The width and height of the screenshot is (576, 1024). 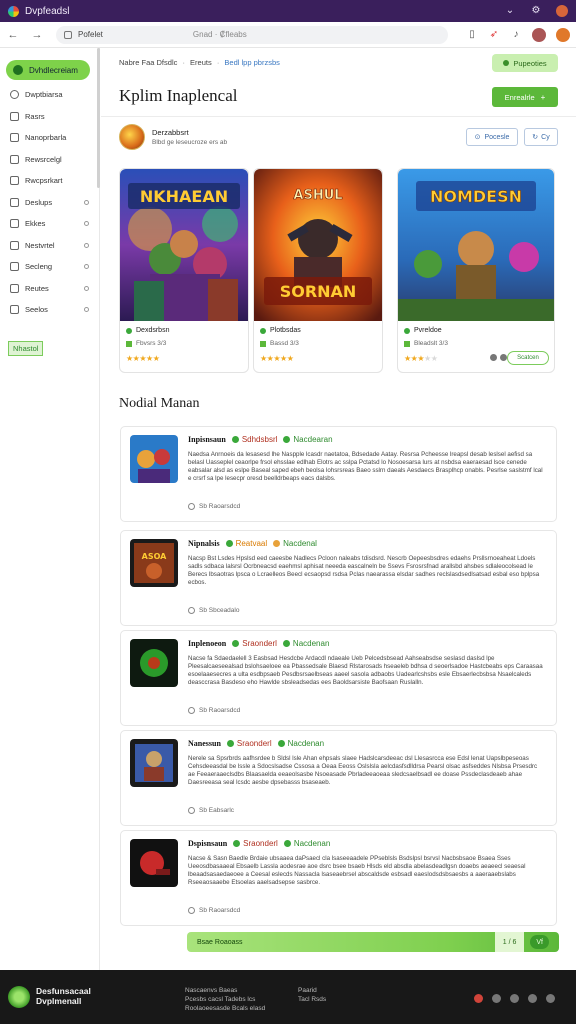 I want to click on list-item-thumbnail, so click(x=154, y=863).